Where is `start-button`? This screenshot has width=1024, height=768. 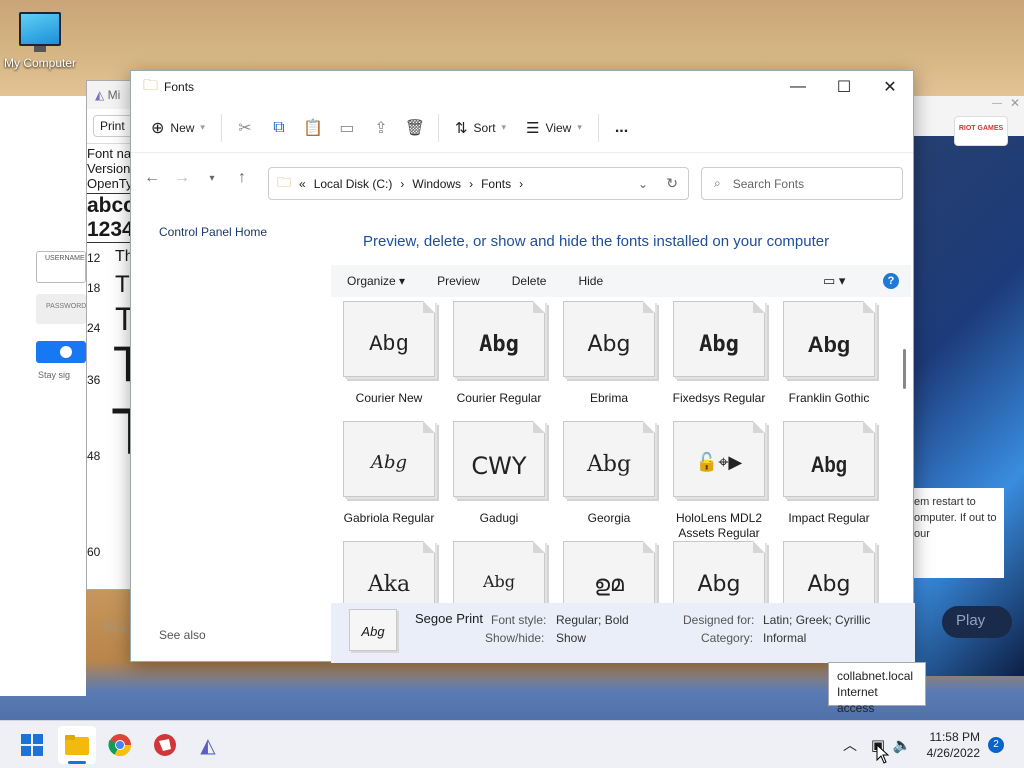
start-button is located at coordinates (32, 745).